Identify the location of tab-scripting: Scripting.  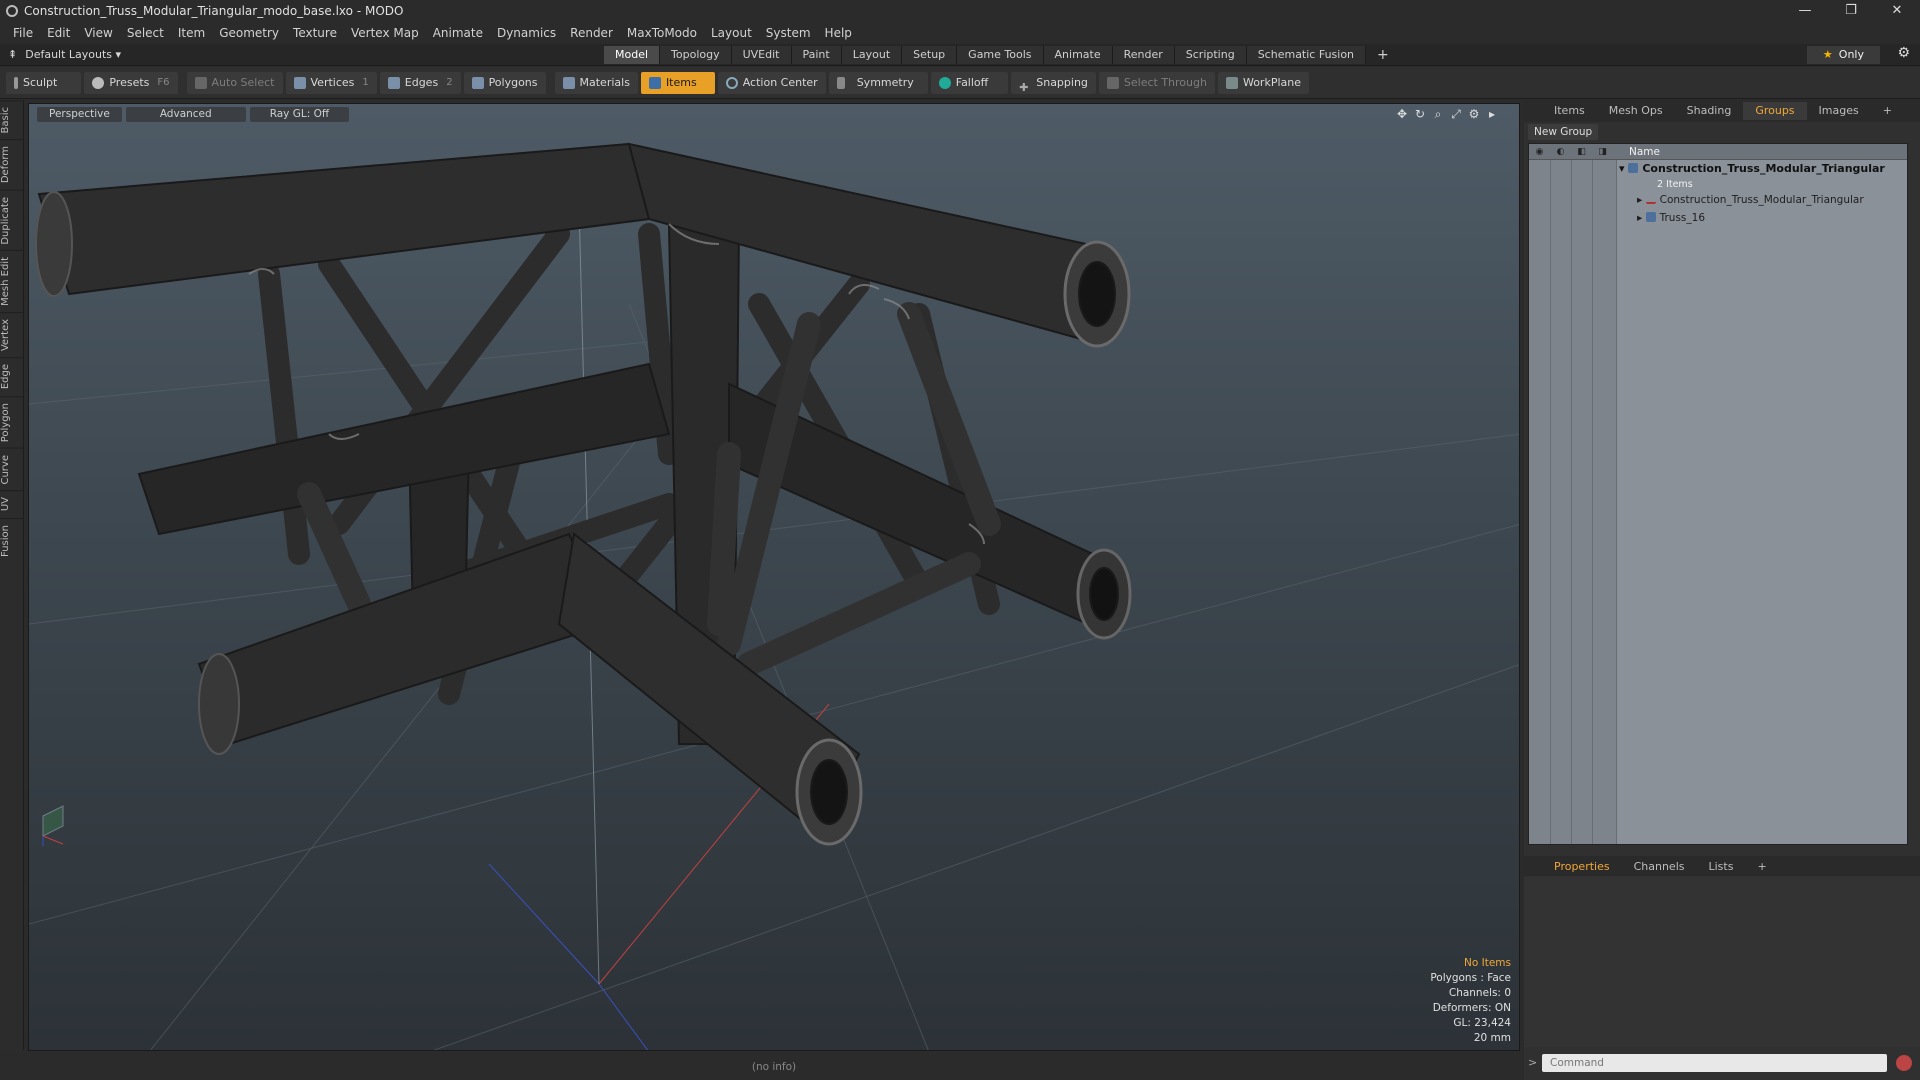
(1210, 55).